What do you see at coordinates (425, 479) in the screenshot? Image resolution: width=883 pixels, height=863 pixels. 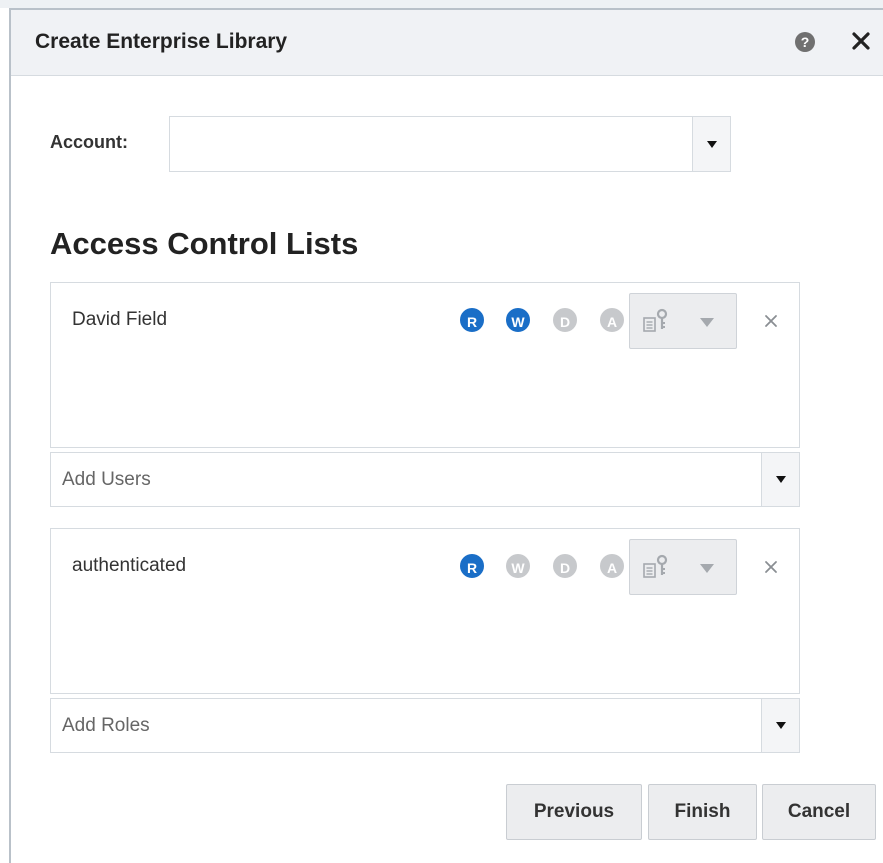 I see `add-users-combobox: Add Users` at bounding box center [425, 479].